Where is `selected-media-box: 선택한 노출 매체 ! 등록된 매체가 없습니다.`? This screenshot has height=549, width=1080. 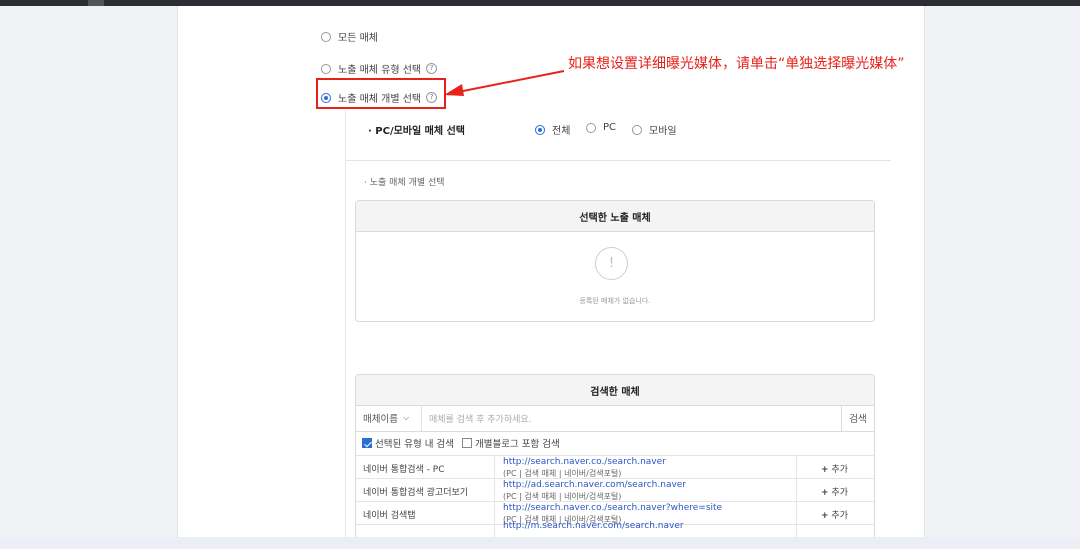
selected-media-box: 선택한 노출 매체 ! 등록된 매체가 없습니다. is located at coordinates (615, 261).